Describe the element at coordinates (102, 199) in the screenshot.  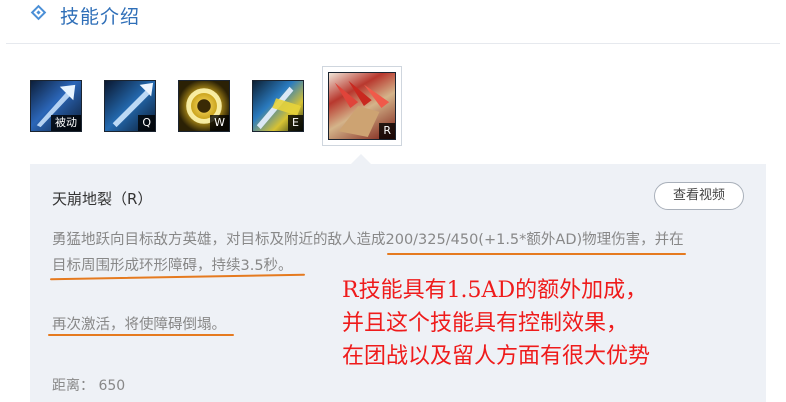
I see `skill-name: 天崩地裂（R）` at that location.